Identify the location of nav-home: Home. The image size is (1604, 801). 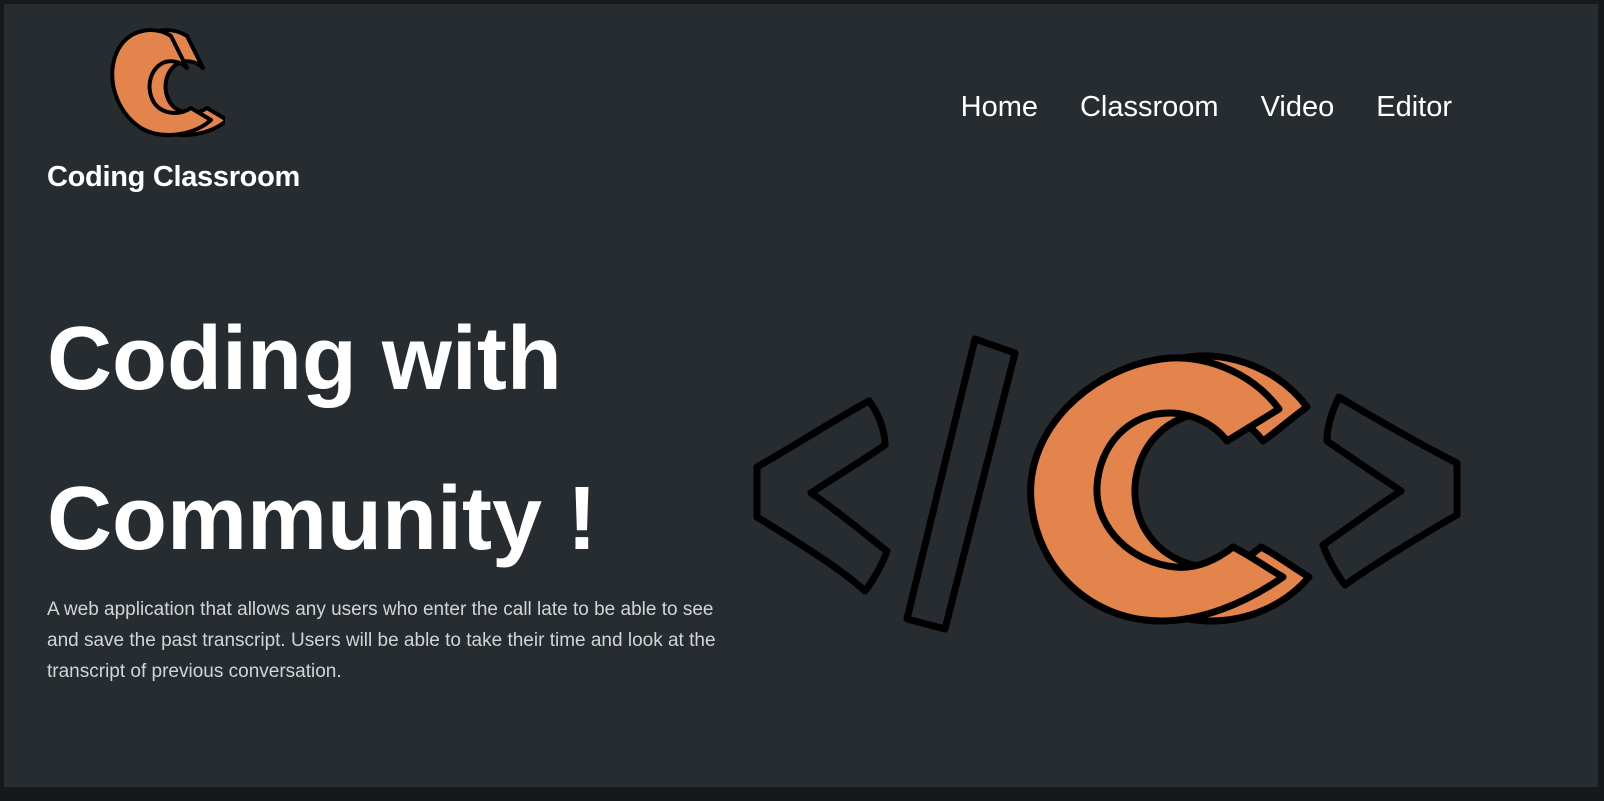
(999, 107).